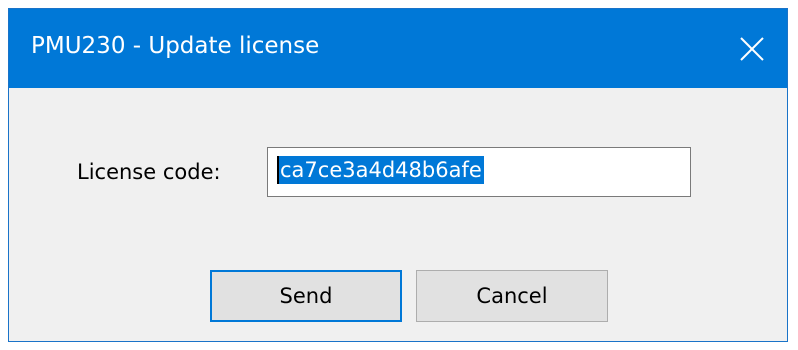 The width and height of the screenshot is (798, 350). Describe the element at coordinates (175, 46) in the screenshot. I see `window-title: PMU230 - Update license` at that location.